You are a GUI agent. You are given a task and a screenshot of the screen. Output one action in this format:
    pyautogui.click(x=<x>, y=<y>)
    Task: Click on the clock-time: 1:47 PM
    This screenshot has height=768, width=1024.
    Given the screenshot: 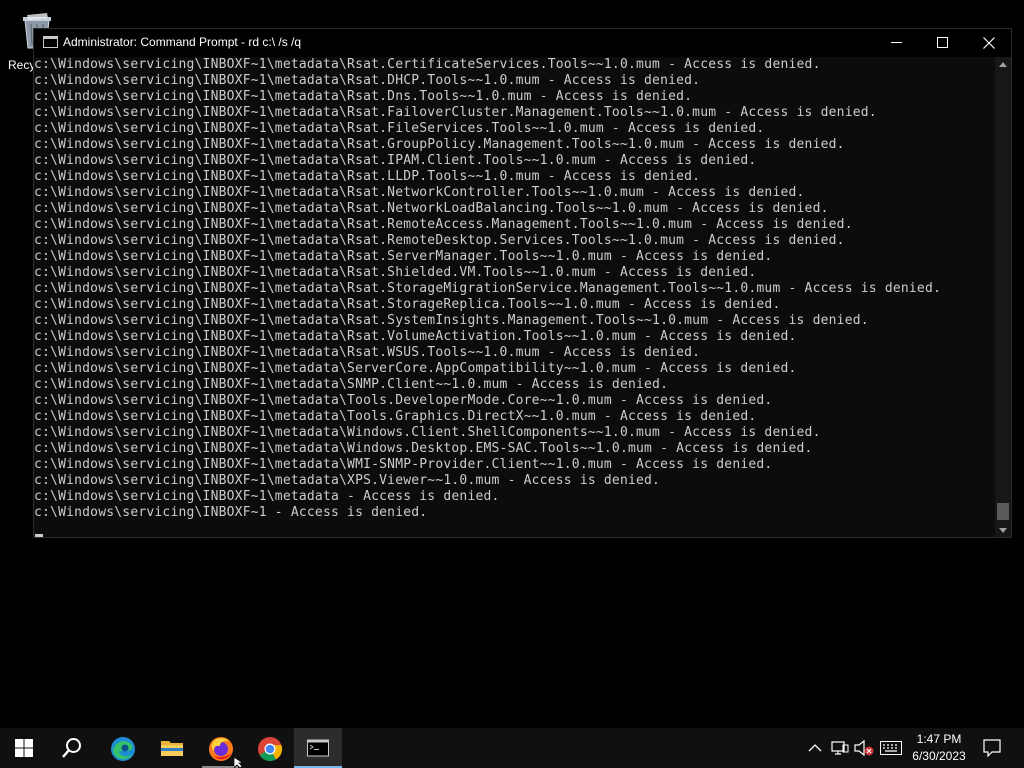 What is the action you would take?
    pyautogui.click(x=939, y=739)
    